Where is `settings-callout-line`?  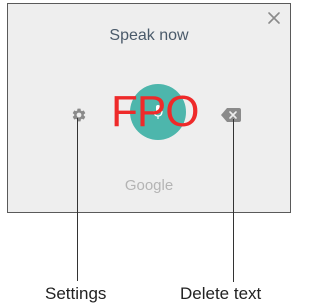 settings-callout-line is located at coordinates (77, 199).